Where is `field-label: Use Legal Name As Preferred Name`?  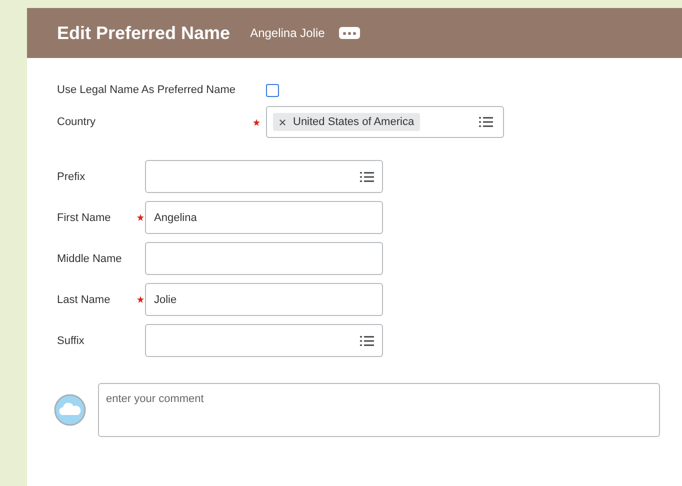
field-label: Use Legal Name As Preferred Name is located at coordinates (147, 90).